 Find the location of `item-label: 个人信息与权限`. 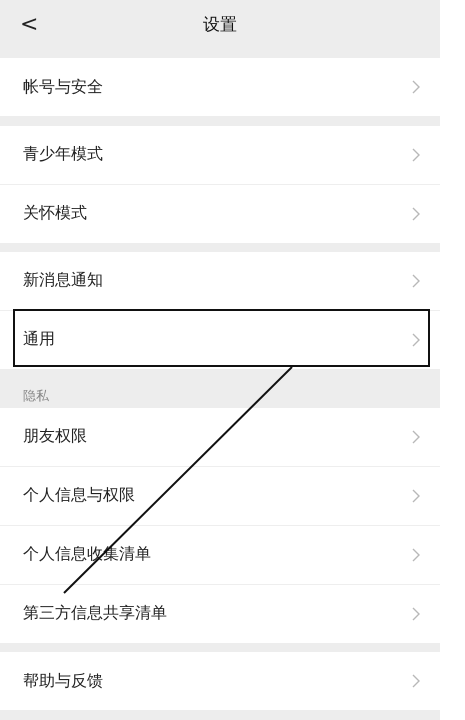

item-label: 个人信息与权限 is located at coordinates (79, 495).